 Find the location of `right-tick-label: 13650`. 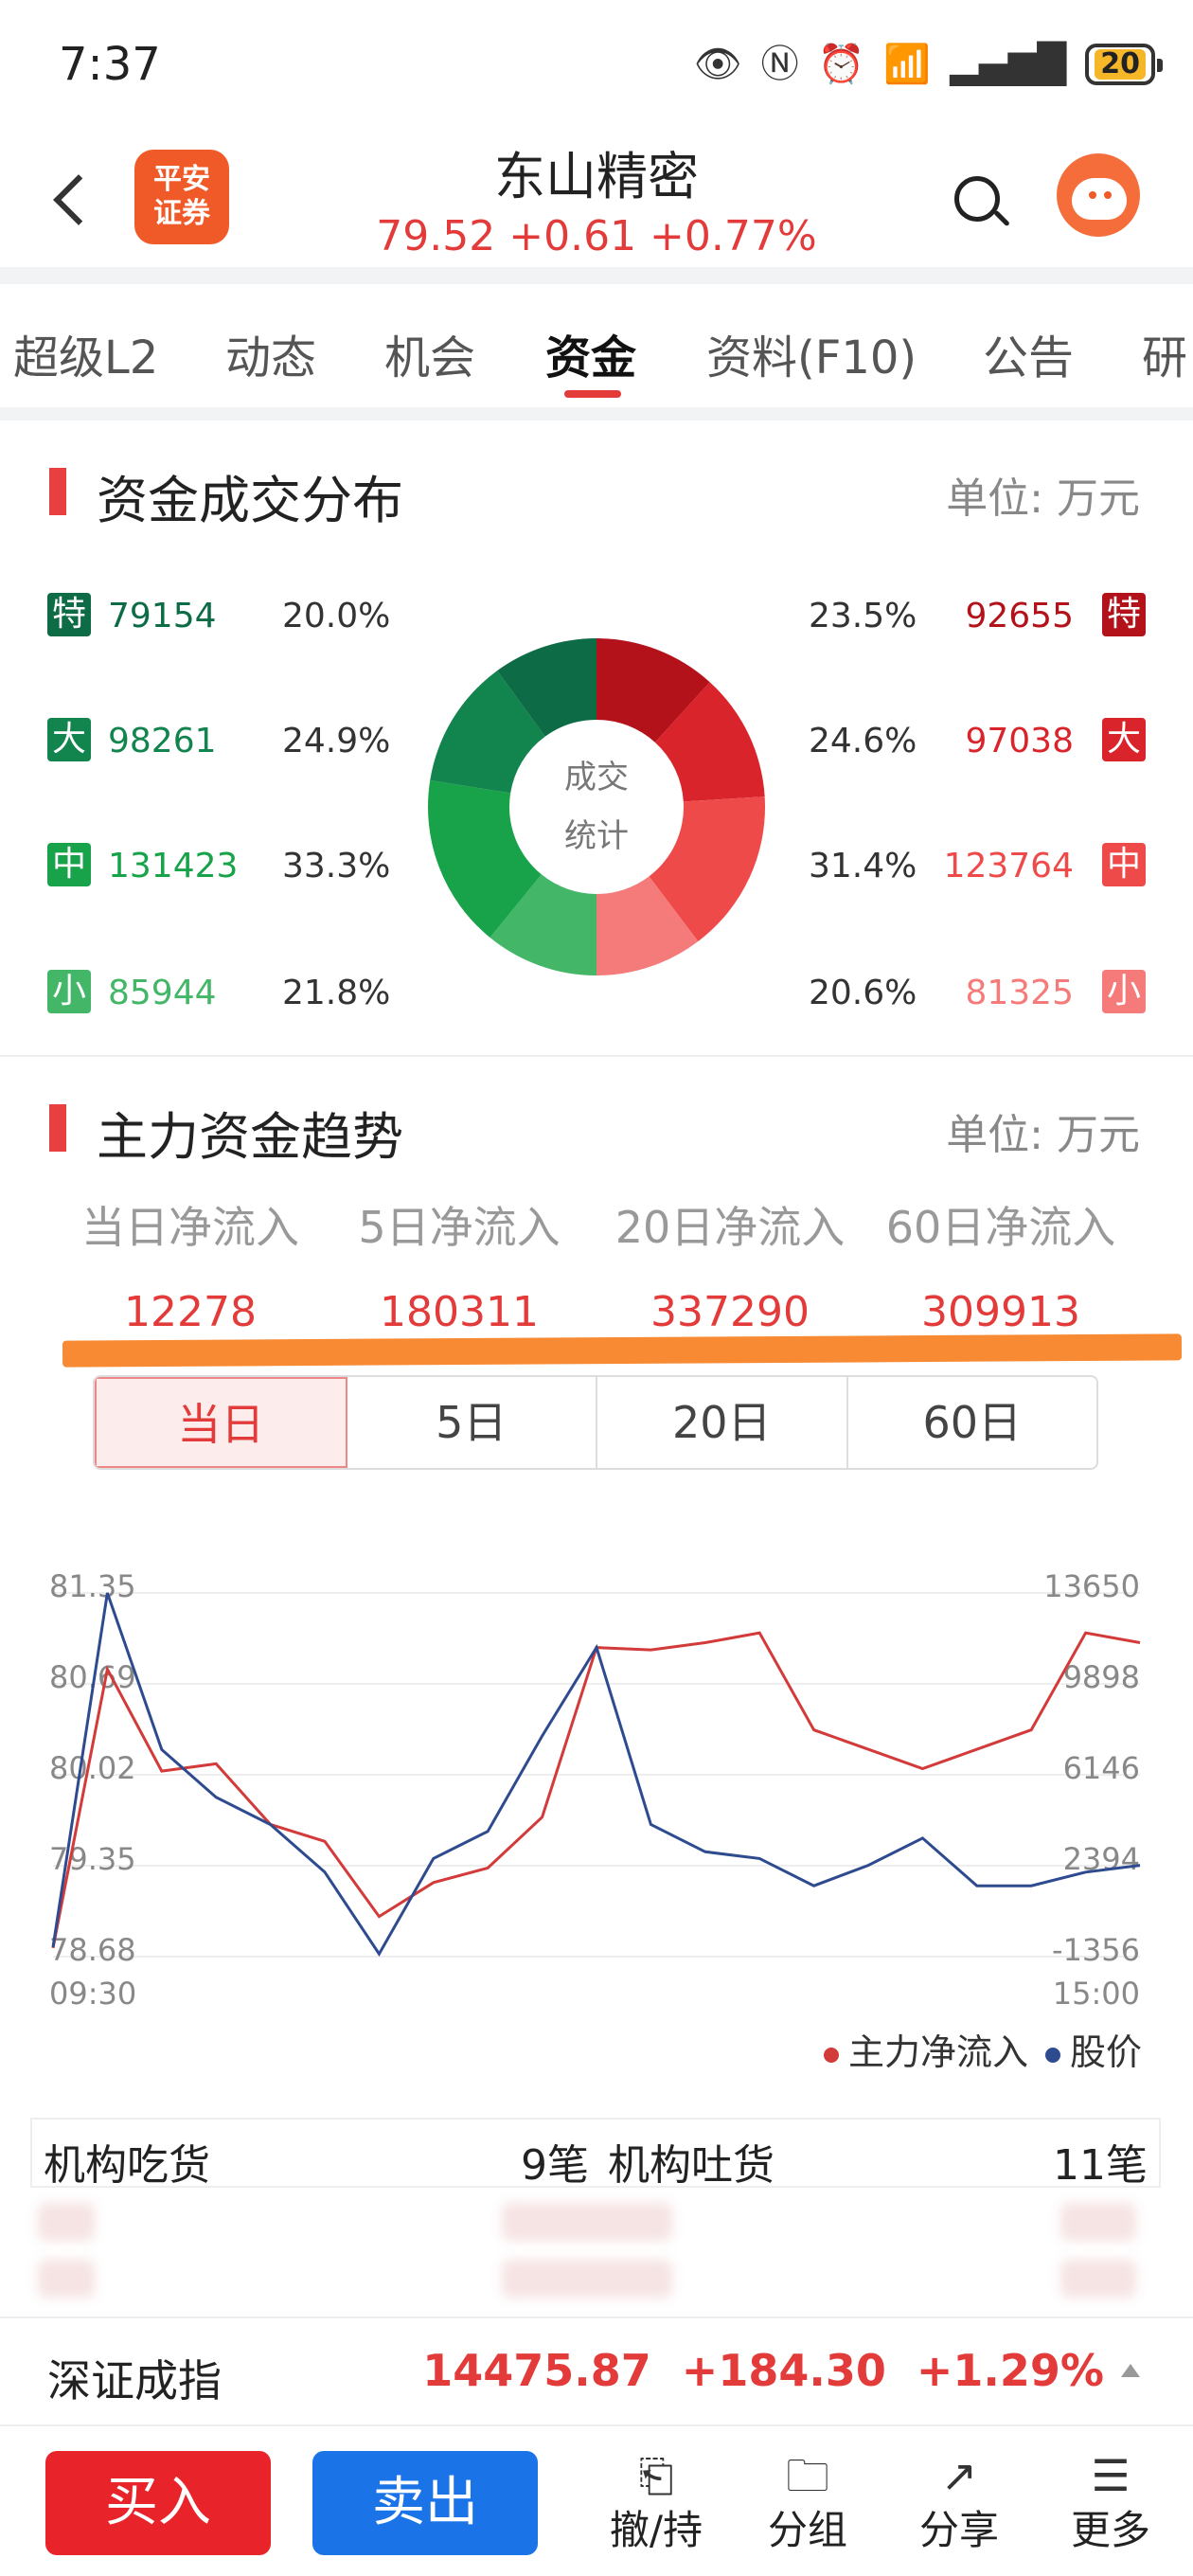

right-tick-label: 13650 is located at coordinates (1091, 1586).